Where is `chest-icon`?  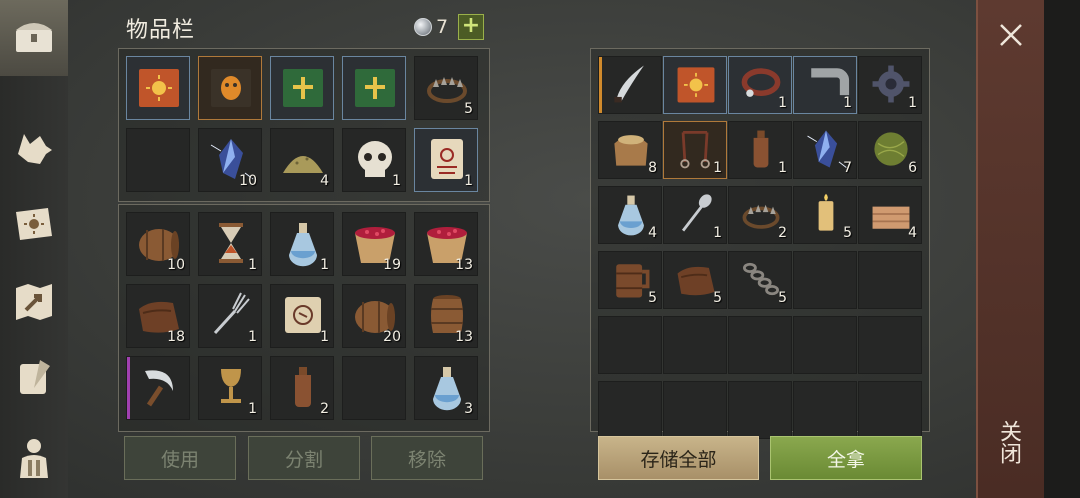
chest-icon is located at coordinates (34, 37).